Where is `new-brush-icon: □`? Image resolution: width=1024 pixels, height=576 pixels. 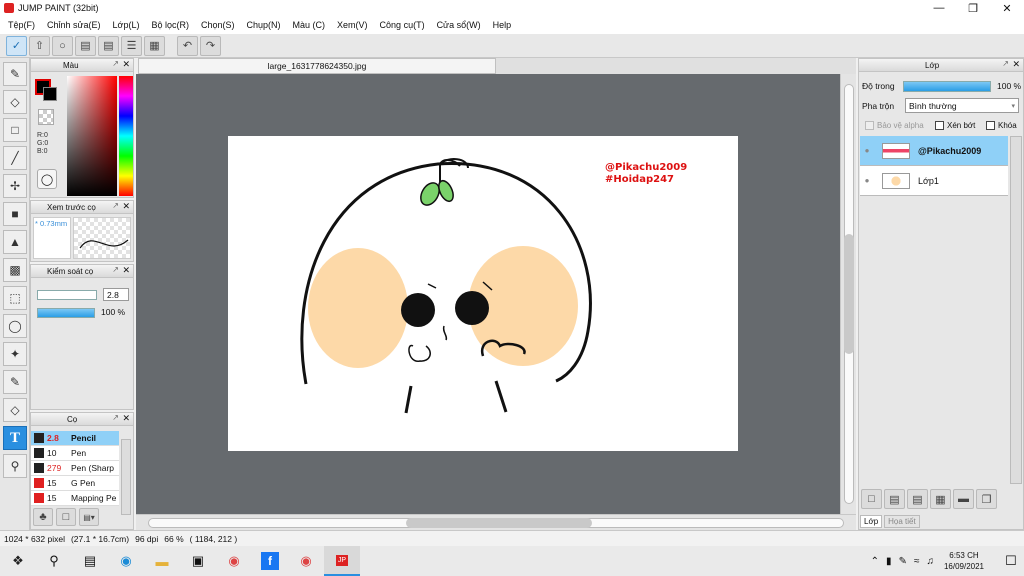
new-brush-icon: □ is located at coordinates (66, 517).